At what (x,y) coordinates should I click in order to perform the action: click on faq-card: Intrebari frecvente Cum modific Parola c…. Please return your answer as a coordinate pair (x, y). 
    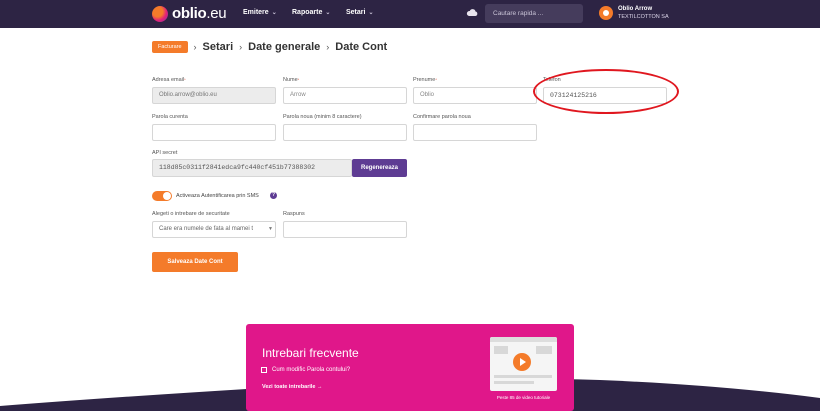
    Looking at the image, I should click on (410, 367).